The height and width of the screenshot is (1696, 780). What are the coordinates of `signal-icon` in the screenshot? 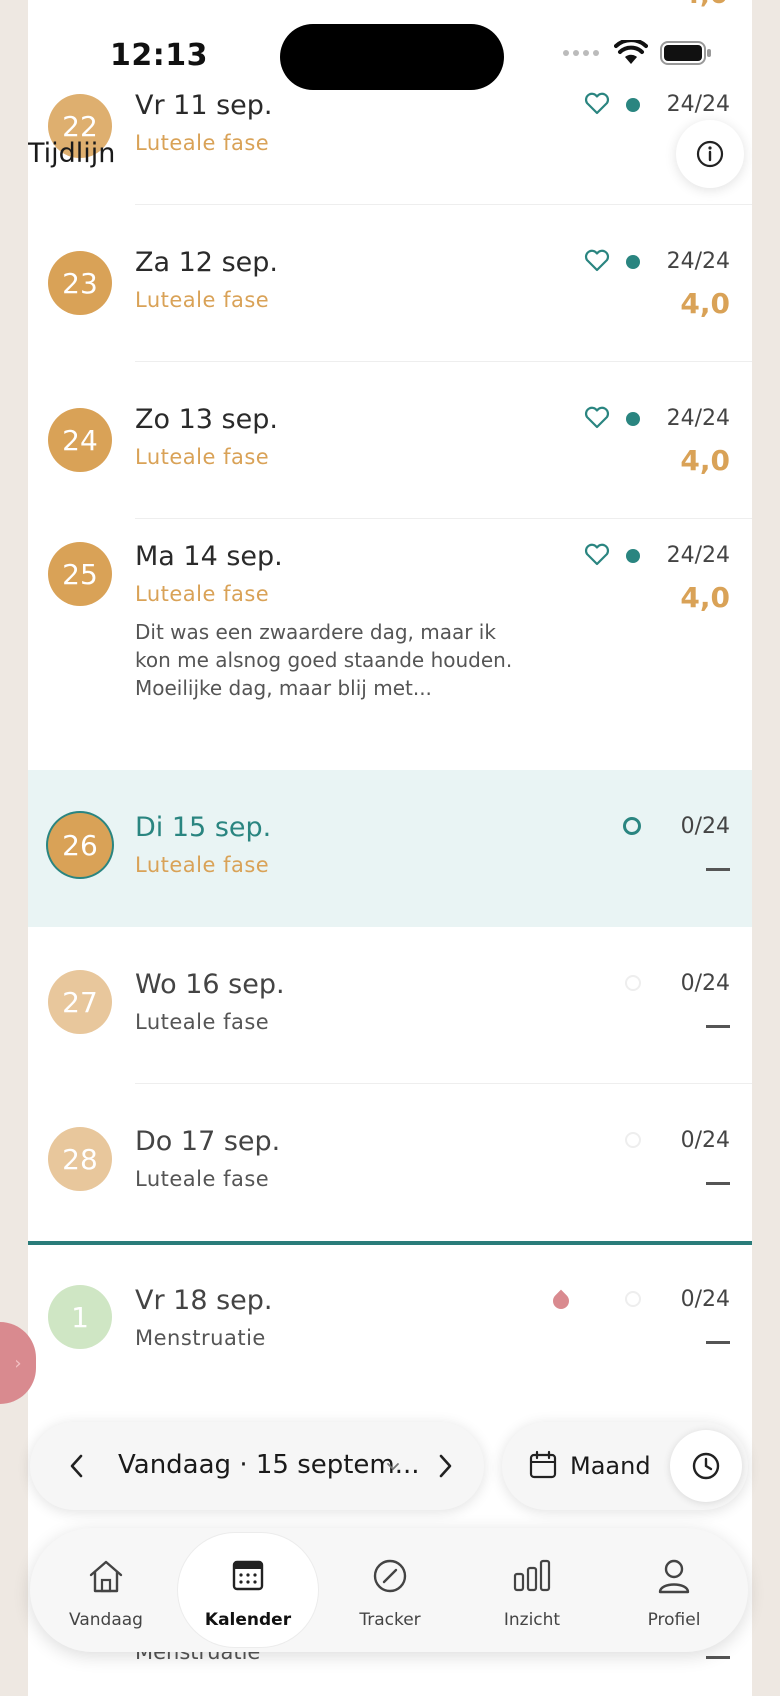 It's located at (581, 53).